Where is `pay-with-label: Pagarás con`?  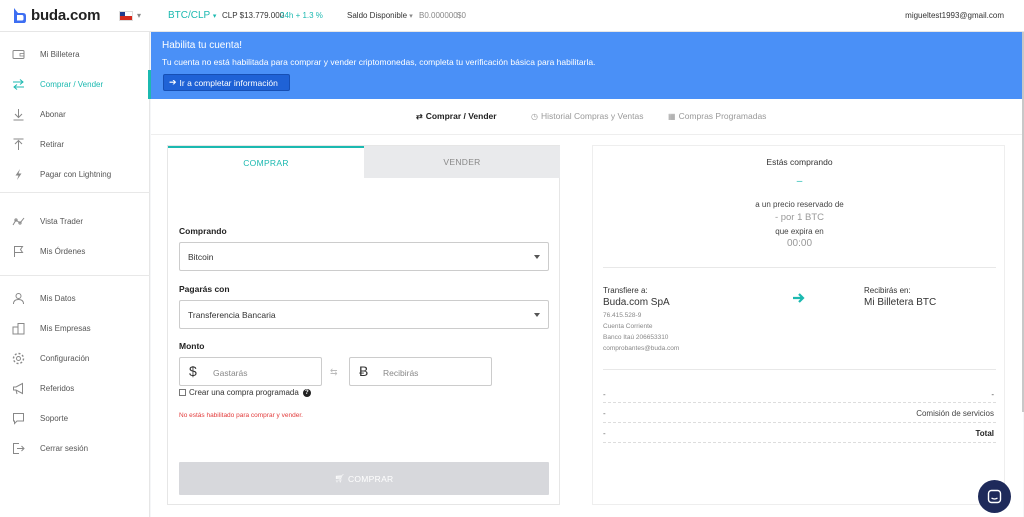 pay-with-label: Pagarás con is located at coordinates (204, 289).